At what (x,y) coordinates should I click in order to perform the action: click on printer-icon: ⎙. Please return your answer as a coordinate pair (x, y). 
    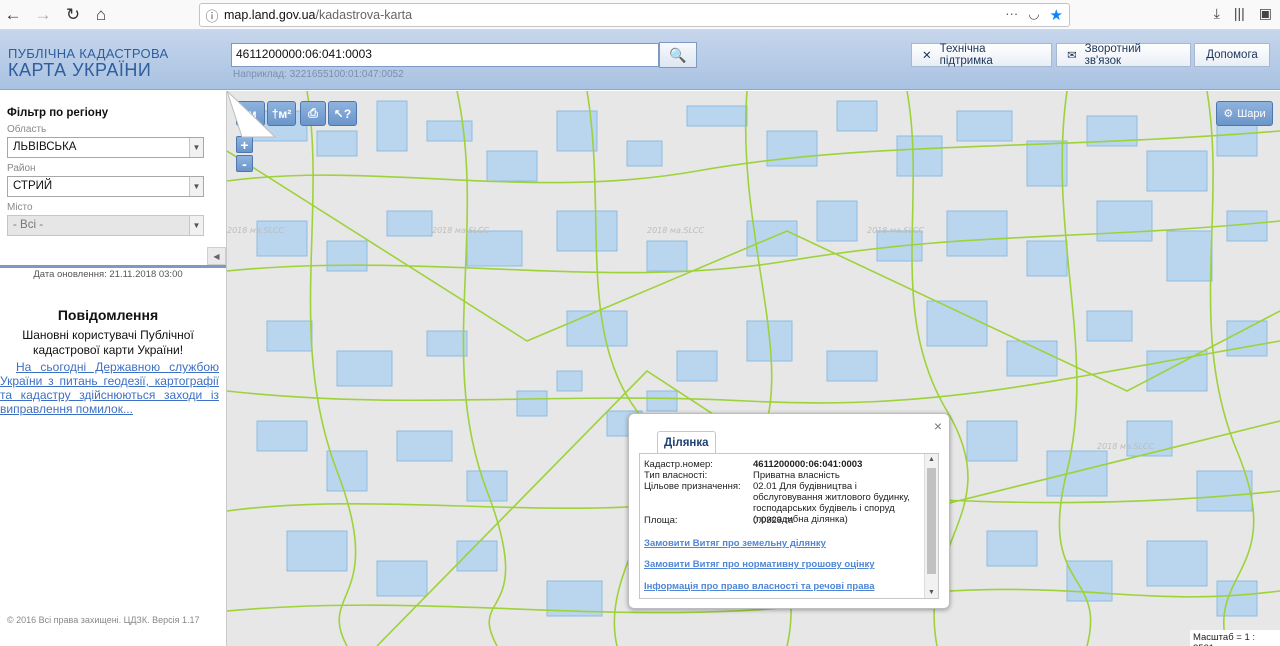
    Looking at the image, I should click on (313, 113).